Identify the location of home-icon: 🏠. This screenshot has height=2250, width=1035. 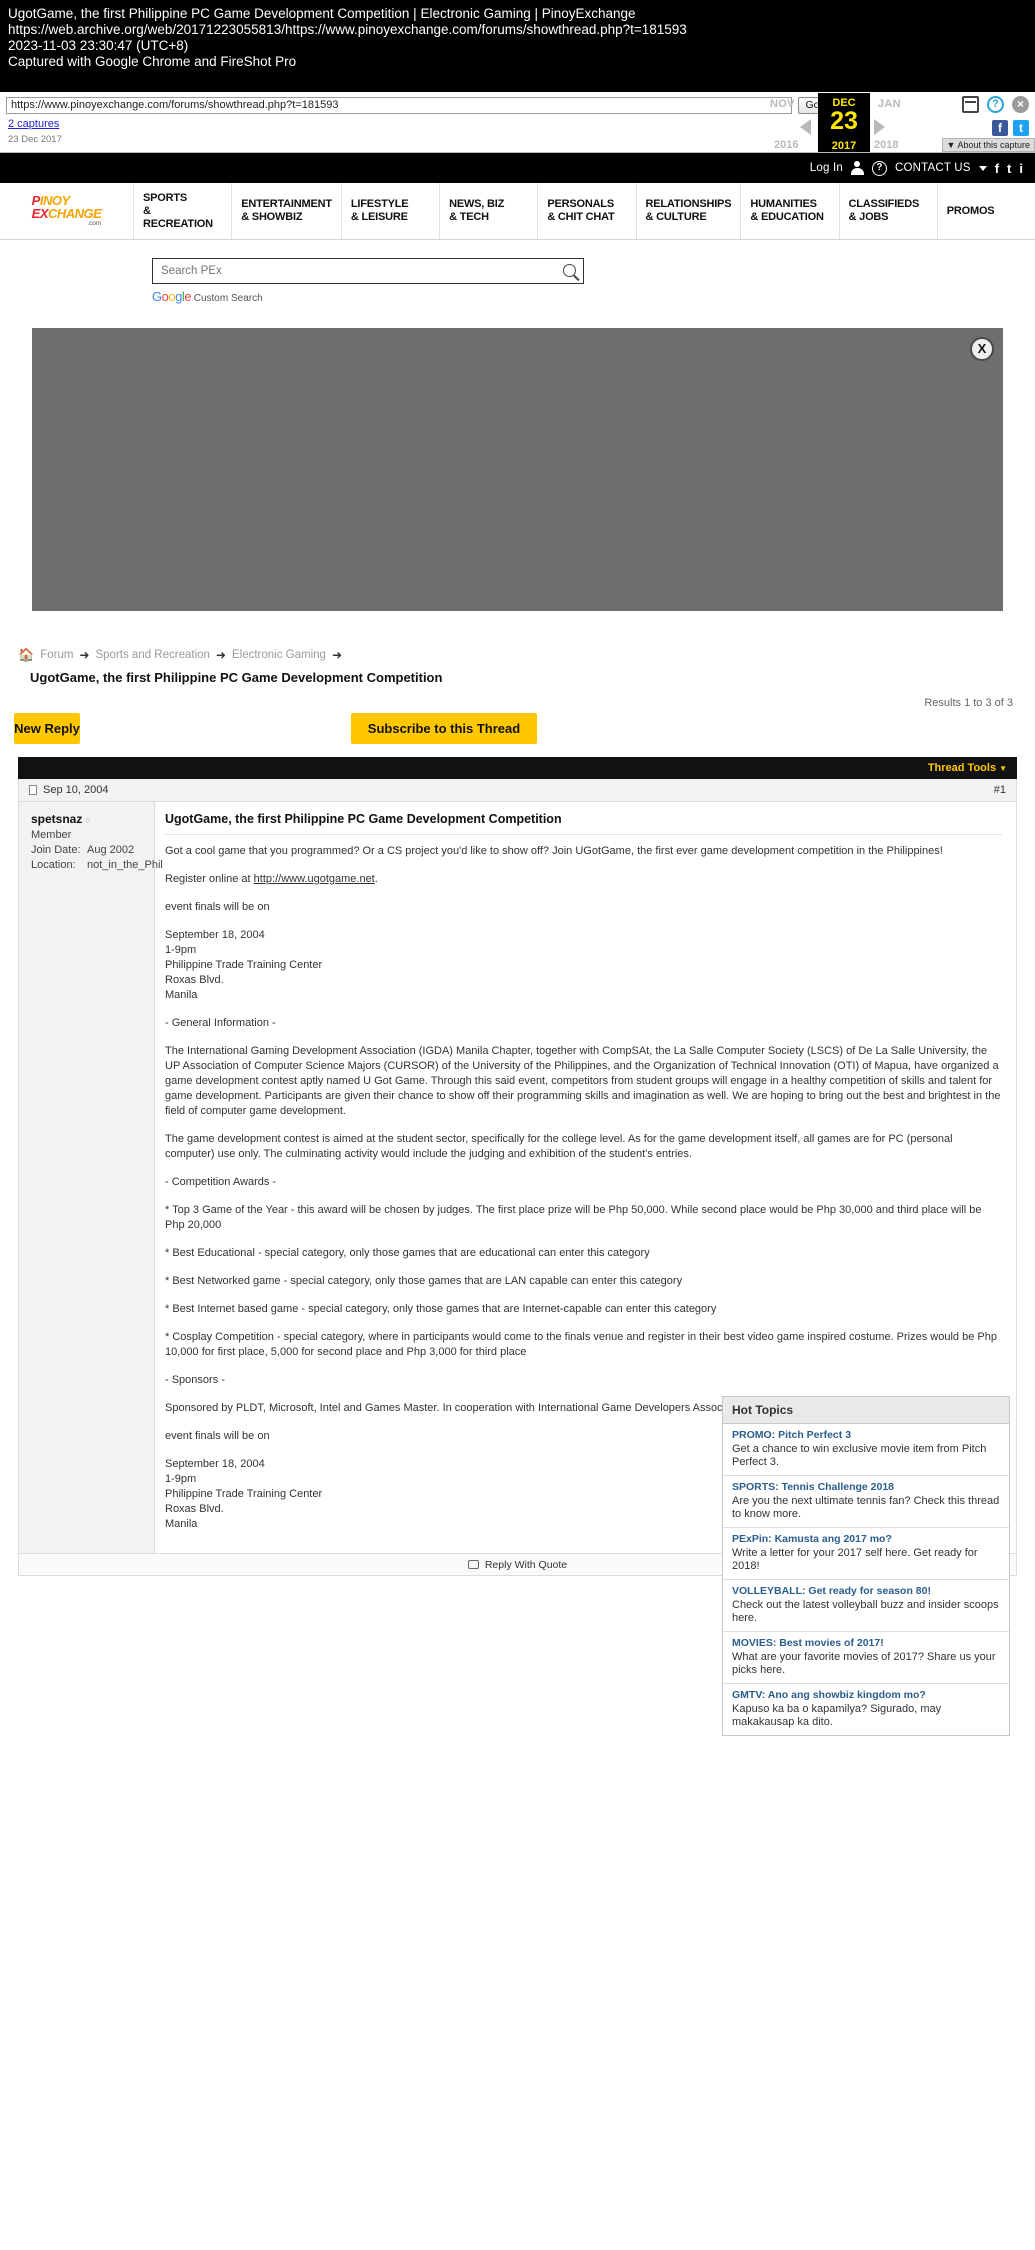
(26, 655).